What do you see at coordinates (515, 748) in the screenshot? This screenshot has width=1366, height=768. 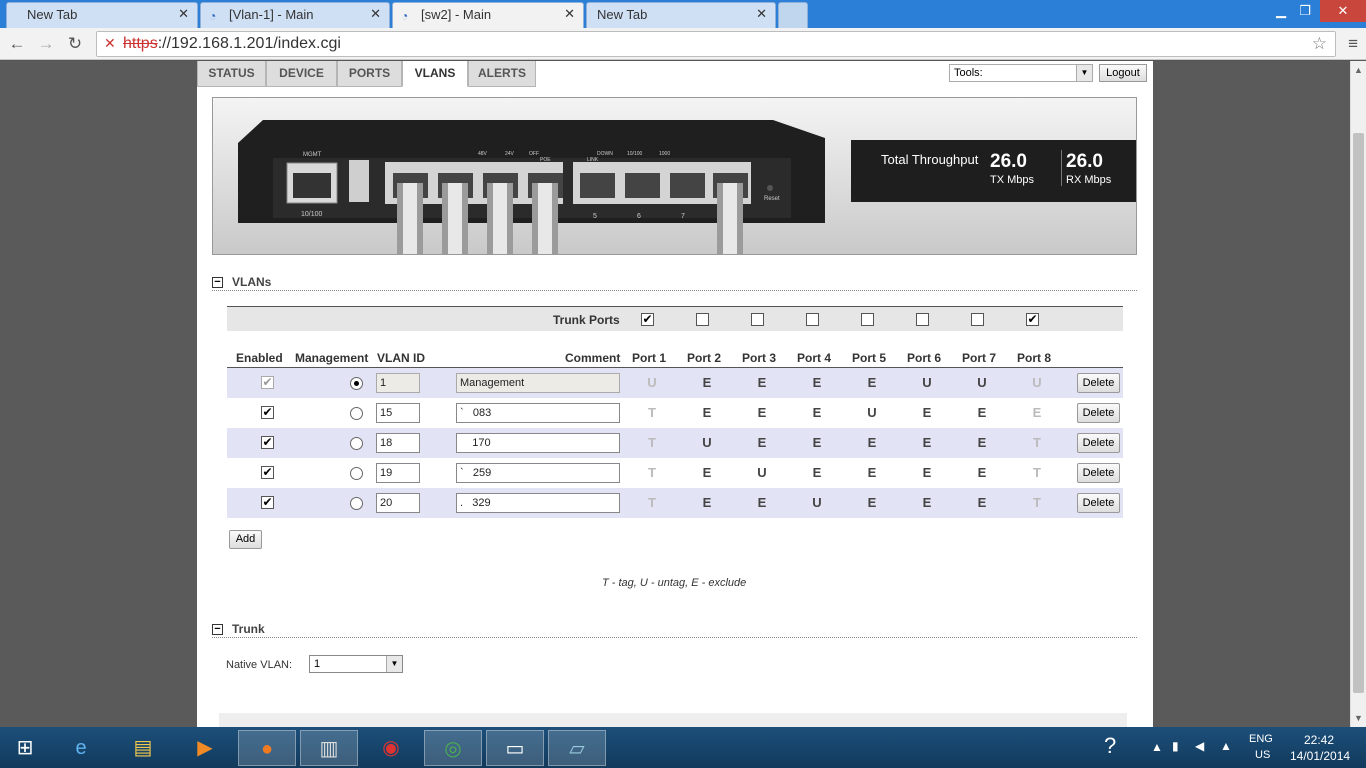 I see `command-prompt-icon: ▭` at bounding box center [515, 748].